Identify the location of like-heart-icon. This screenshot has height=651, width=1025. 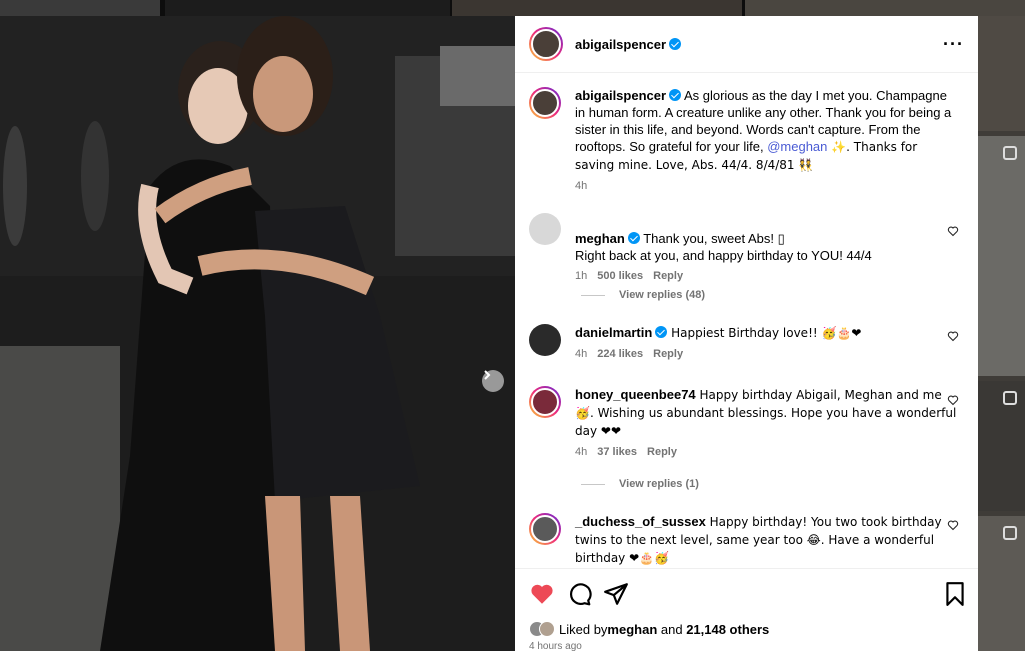
(542, 594).